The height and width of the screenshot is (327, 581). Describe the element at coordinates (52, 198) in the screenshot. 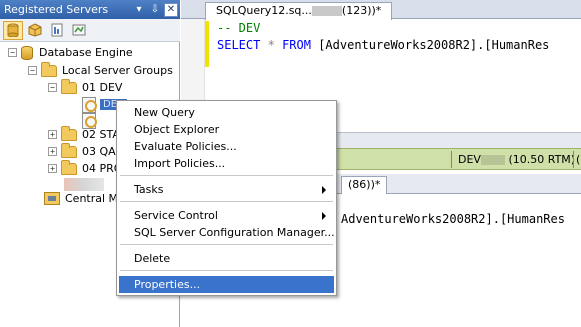

I see `central-management-icon` at that location.